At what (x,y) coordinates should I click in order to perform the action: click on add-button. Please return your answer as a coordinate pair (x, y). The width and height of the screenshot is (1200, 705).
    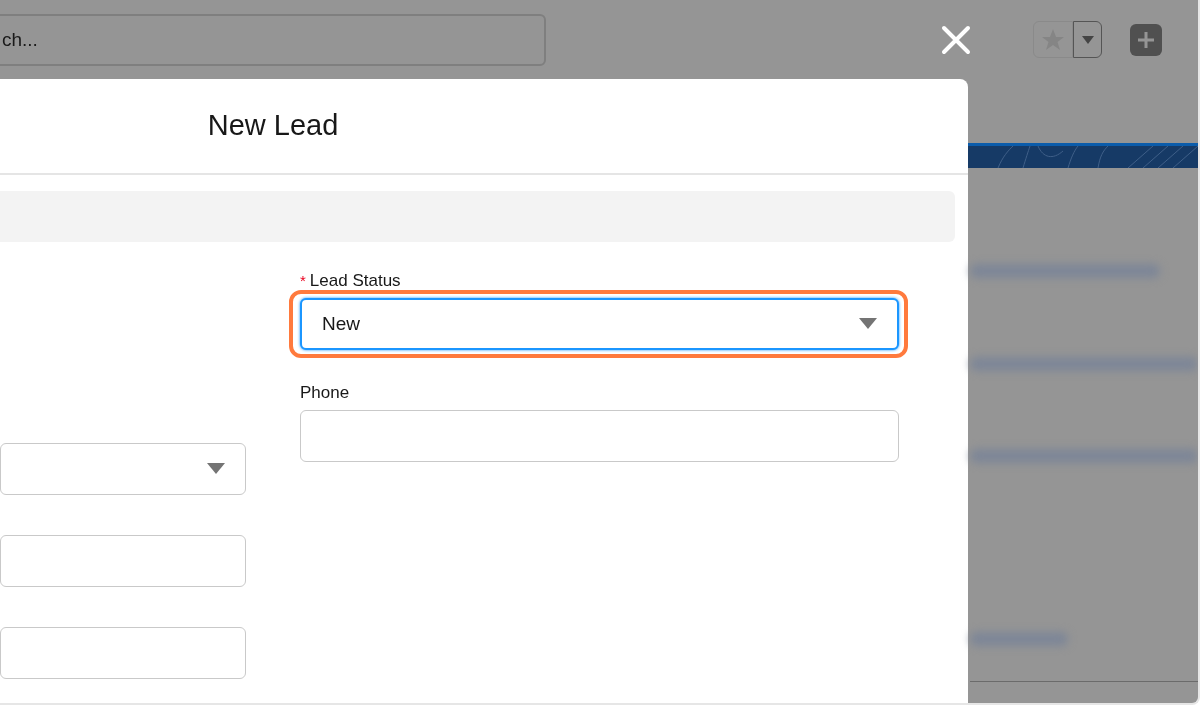
    Looking at the image, I should click on (1146, 39).